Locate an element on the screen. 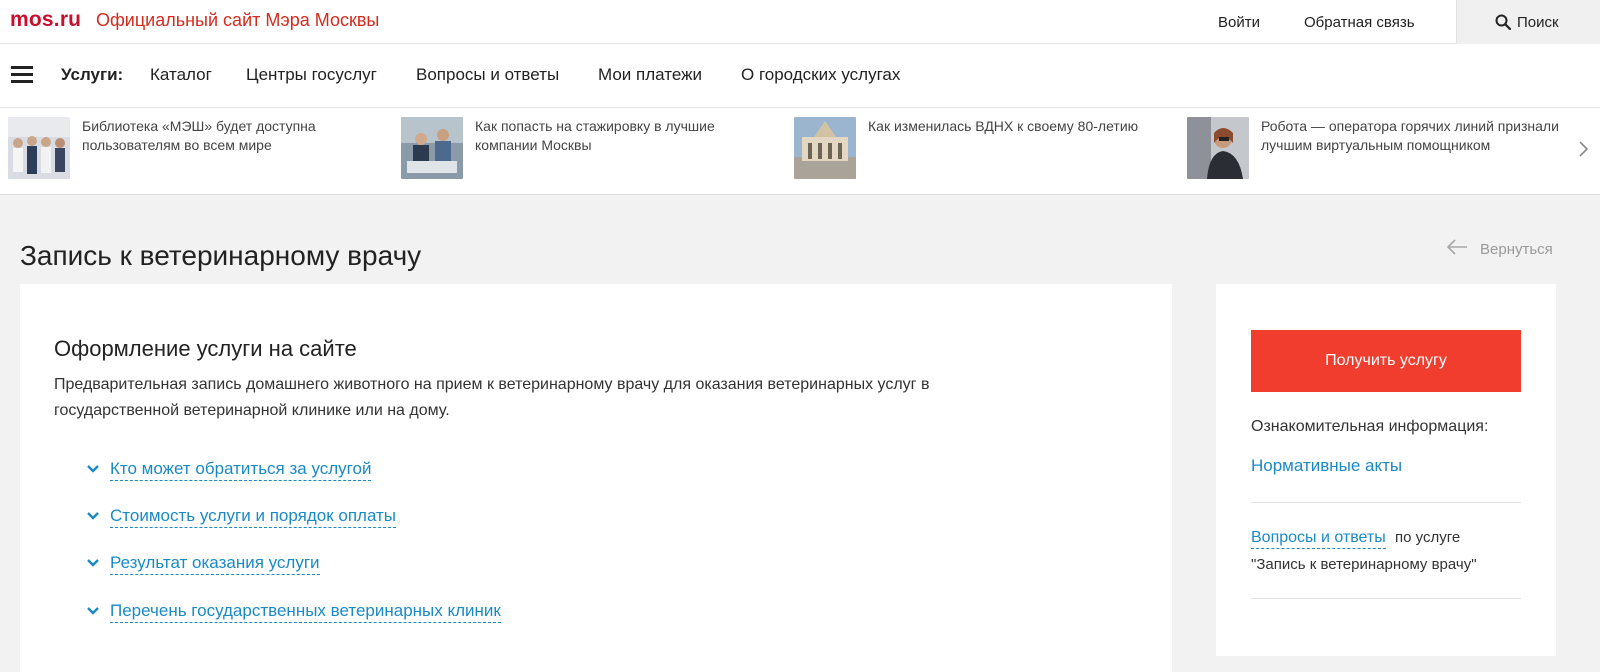 This screenshot has width=1600, height=672. search-icon is located at coordinates (1503, 22).